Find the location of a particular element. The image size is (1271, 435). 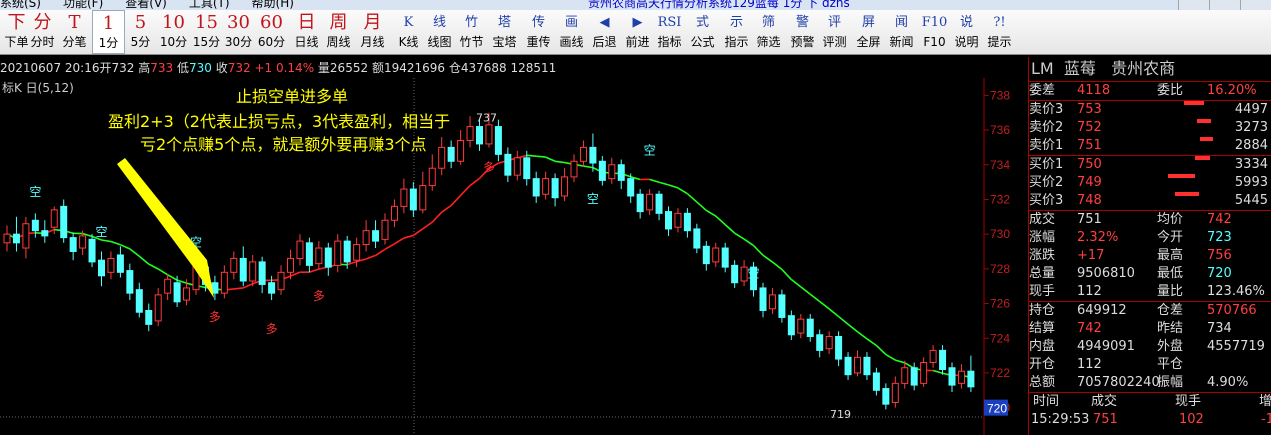

toolbar-button-16: 传重传 is located at coordinates (538, 32).